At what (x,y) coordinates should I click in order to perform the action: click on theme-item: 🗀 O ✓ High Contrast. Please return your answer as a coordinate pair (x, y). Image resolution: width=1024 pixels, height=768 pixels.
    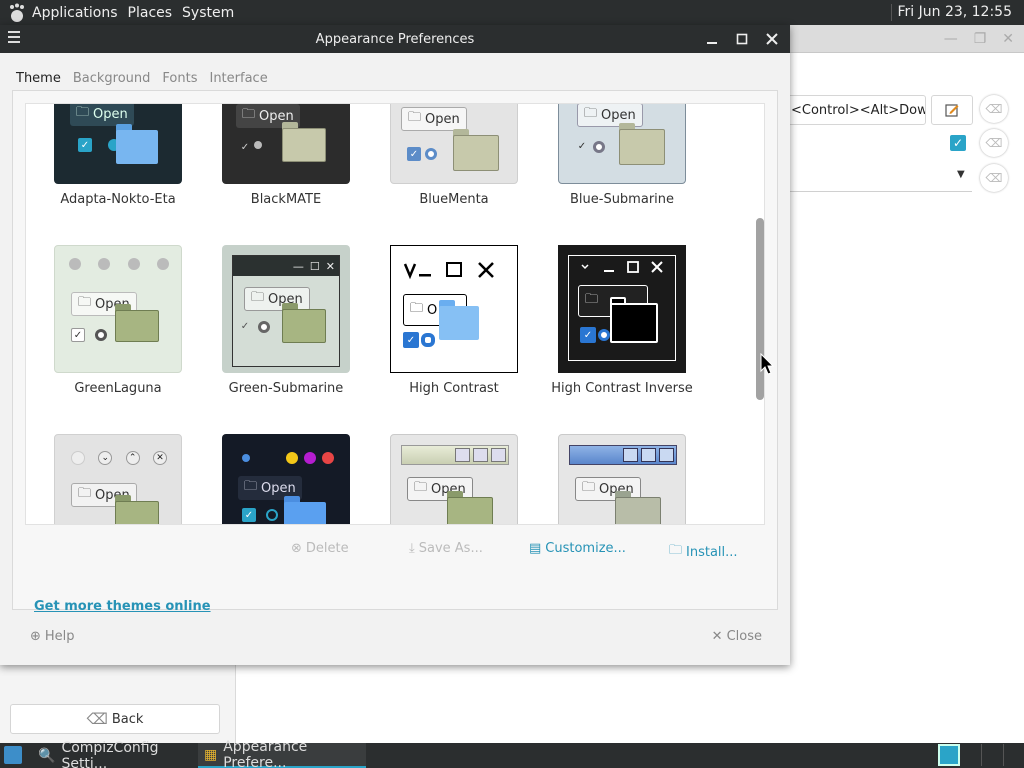
    Looking at the image, I should click on (454, 320).